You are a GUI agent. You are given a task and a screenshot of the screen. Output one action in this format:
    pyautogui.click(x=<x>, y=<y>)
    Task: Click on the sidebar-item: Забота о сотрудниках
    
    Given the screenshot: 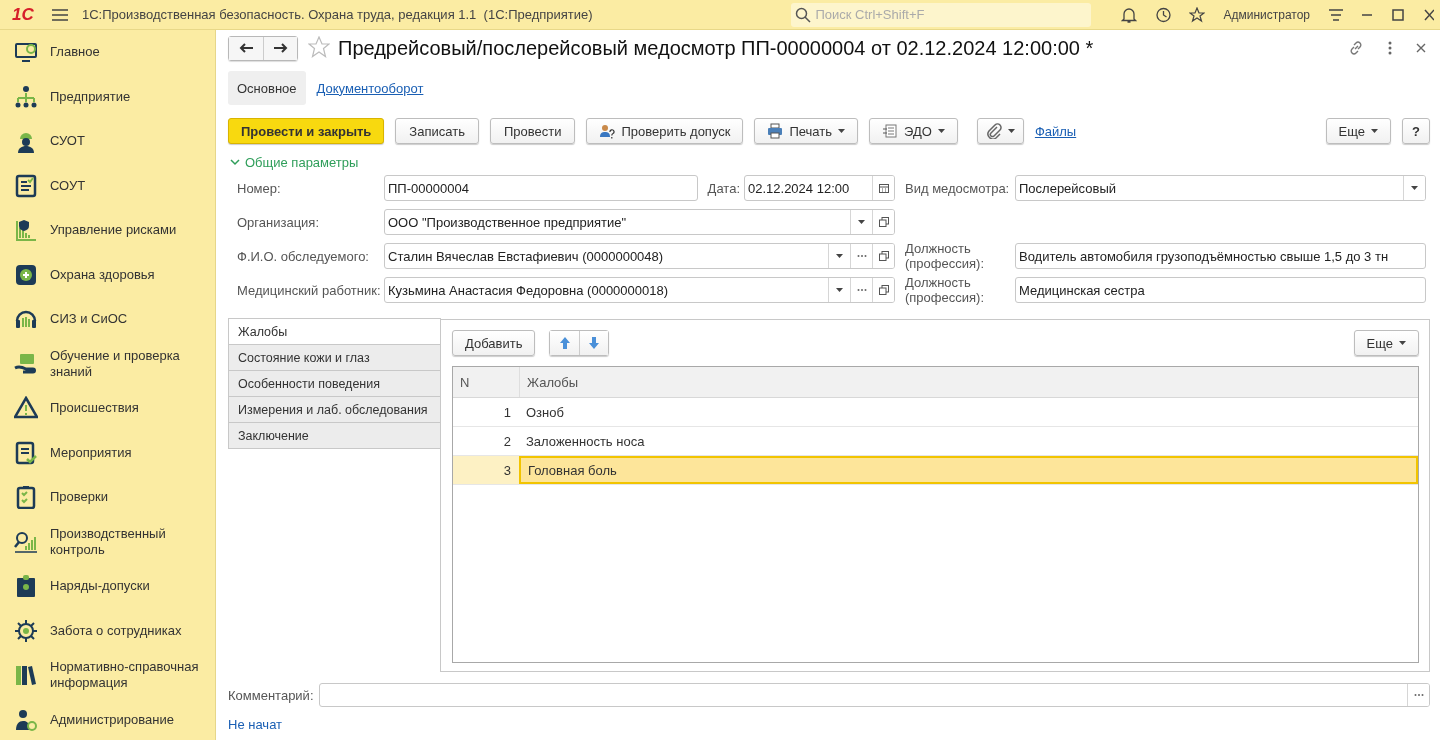 What is the action you would take?
    pyautogui.click(x=107, y=630)
    